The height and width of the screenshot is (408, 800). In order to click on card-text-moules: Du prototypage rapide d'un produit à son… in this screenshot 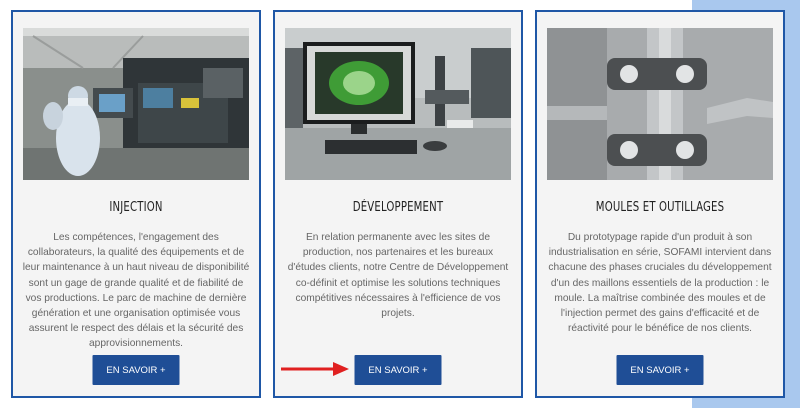, I will do `click(660, 283)`.